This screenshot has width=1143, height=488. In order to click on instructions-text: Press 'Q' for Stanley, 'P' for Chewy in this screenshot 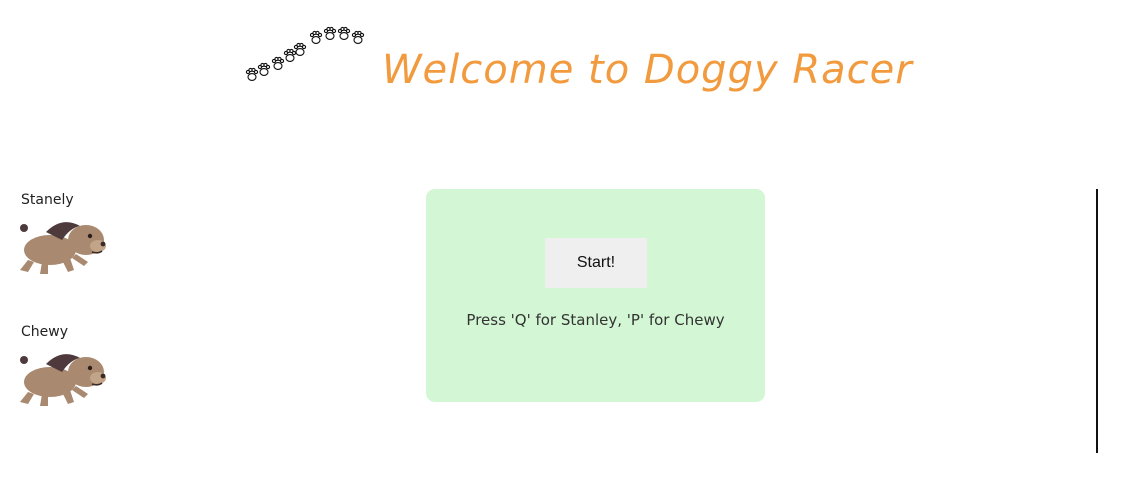, I will do `click(595, 320)`.